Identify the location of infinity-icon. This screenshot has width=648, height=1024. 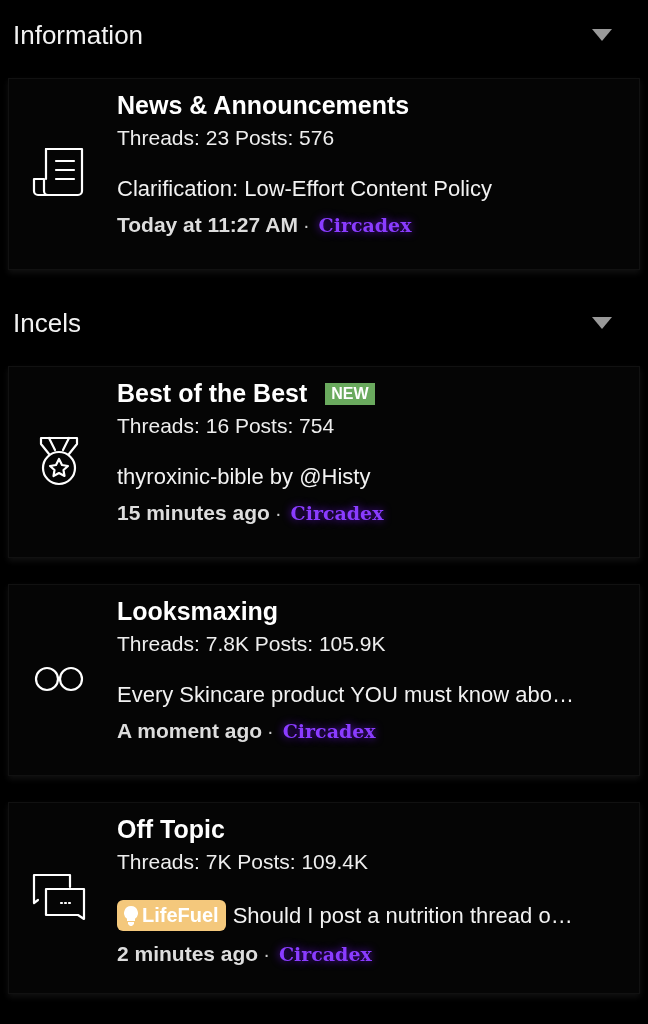
(59, 679).